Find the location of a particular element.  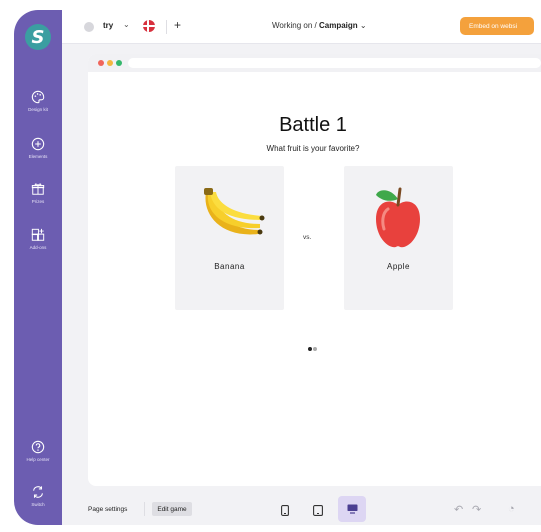

sidebar-item-label: Elements is located at coordinates (38, 156).